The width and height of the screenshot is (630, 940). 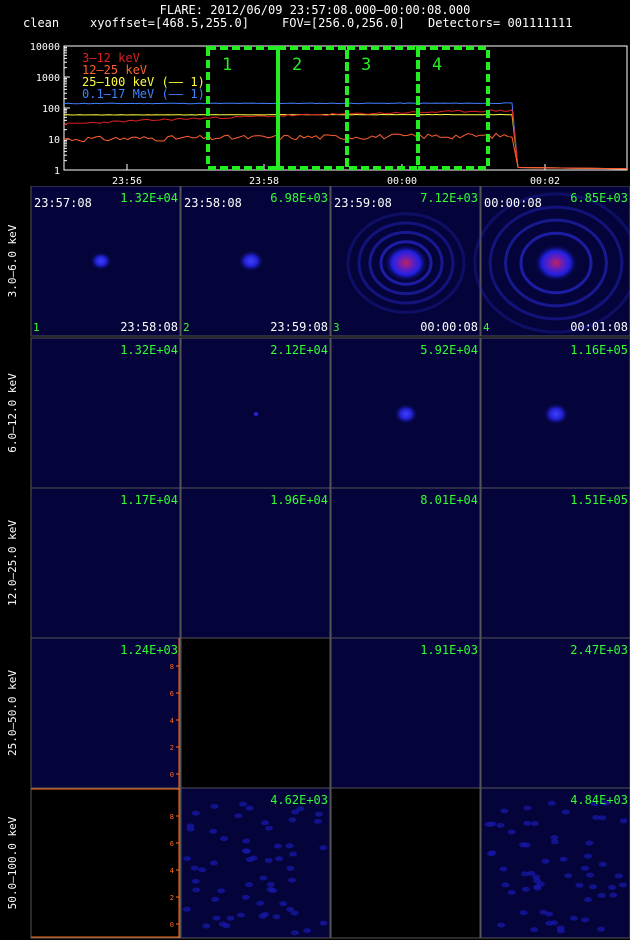 I want to click on time-start-label: 00:00:08, so click(x=513, y=203).